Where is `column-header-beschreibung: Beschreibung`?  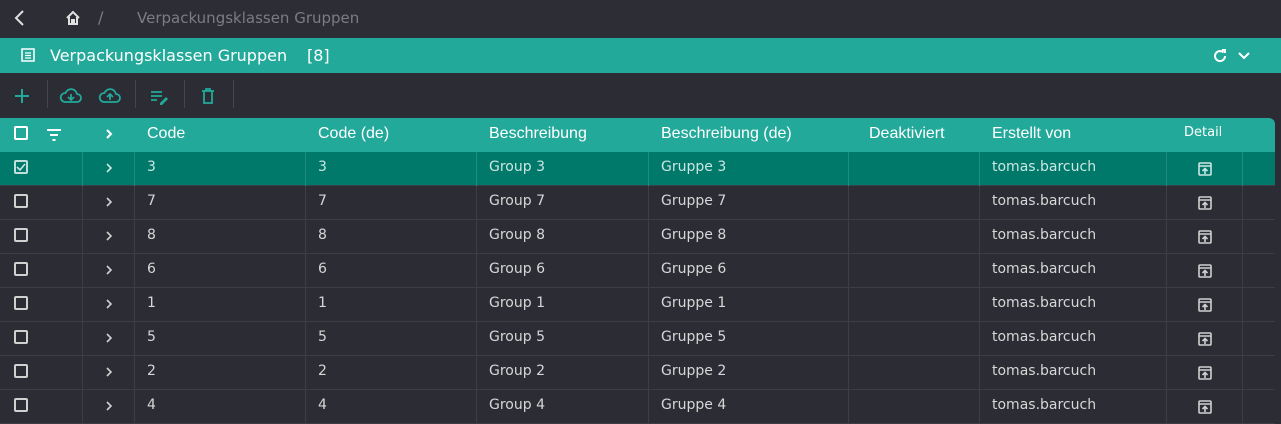
column-header-beschreibung: Beschreibung is located at coordinates (538, 134).